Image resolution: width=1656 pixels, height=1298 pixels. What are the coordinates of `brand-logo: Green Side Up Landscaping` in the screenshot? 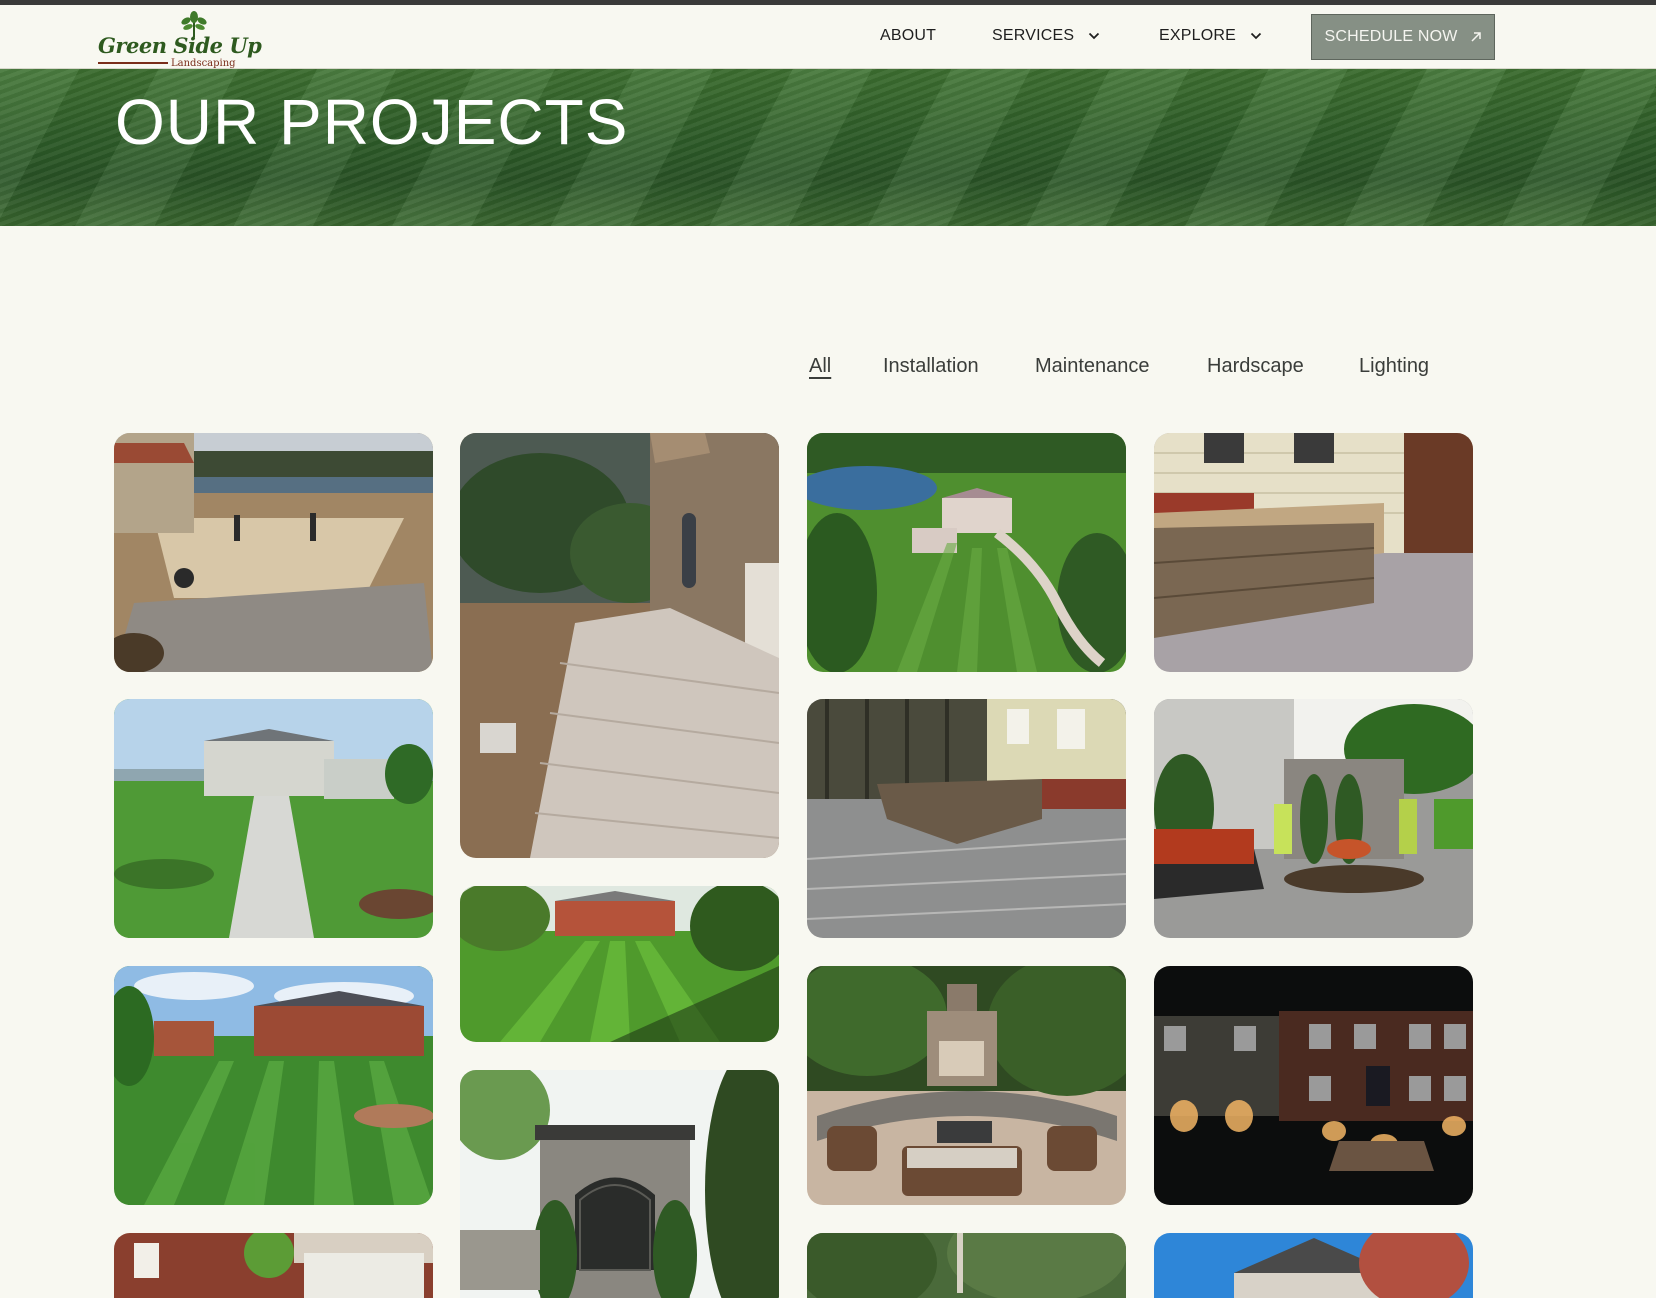 It's located at (181, 40).